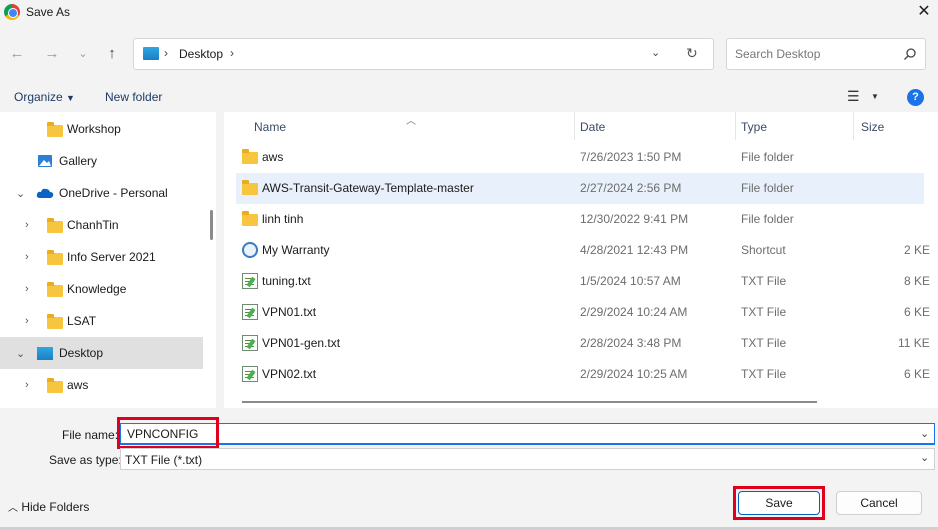 This screenshot has width=938, height=530. What do you see at coordinates (527, 434) in the screenshot?
I see `file-name-field: VPNCONFIG ⌄` at bounding box center [527, 434].